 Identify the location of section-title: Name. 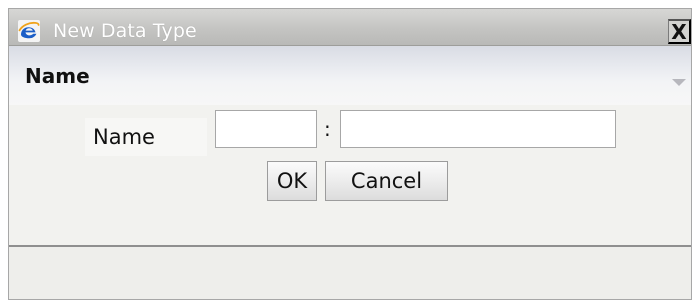
(57, 76).